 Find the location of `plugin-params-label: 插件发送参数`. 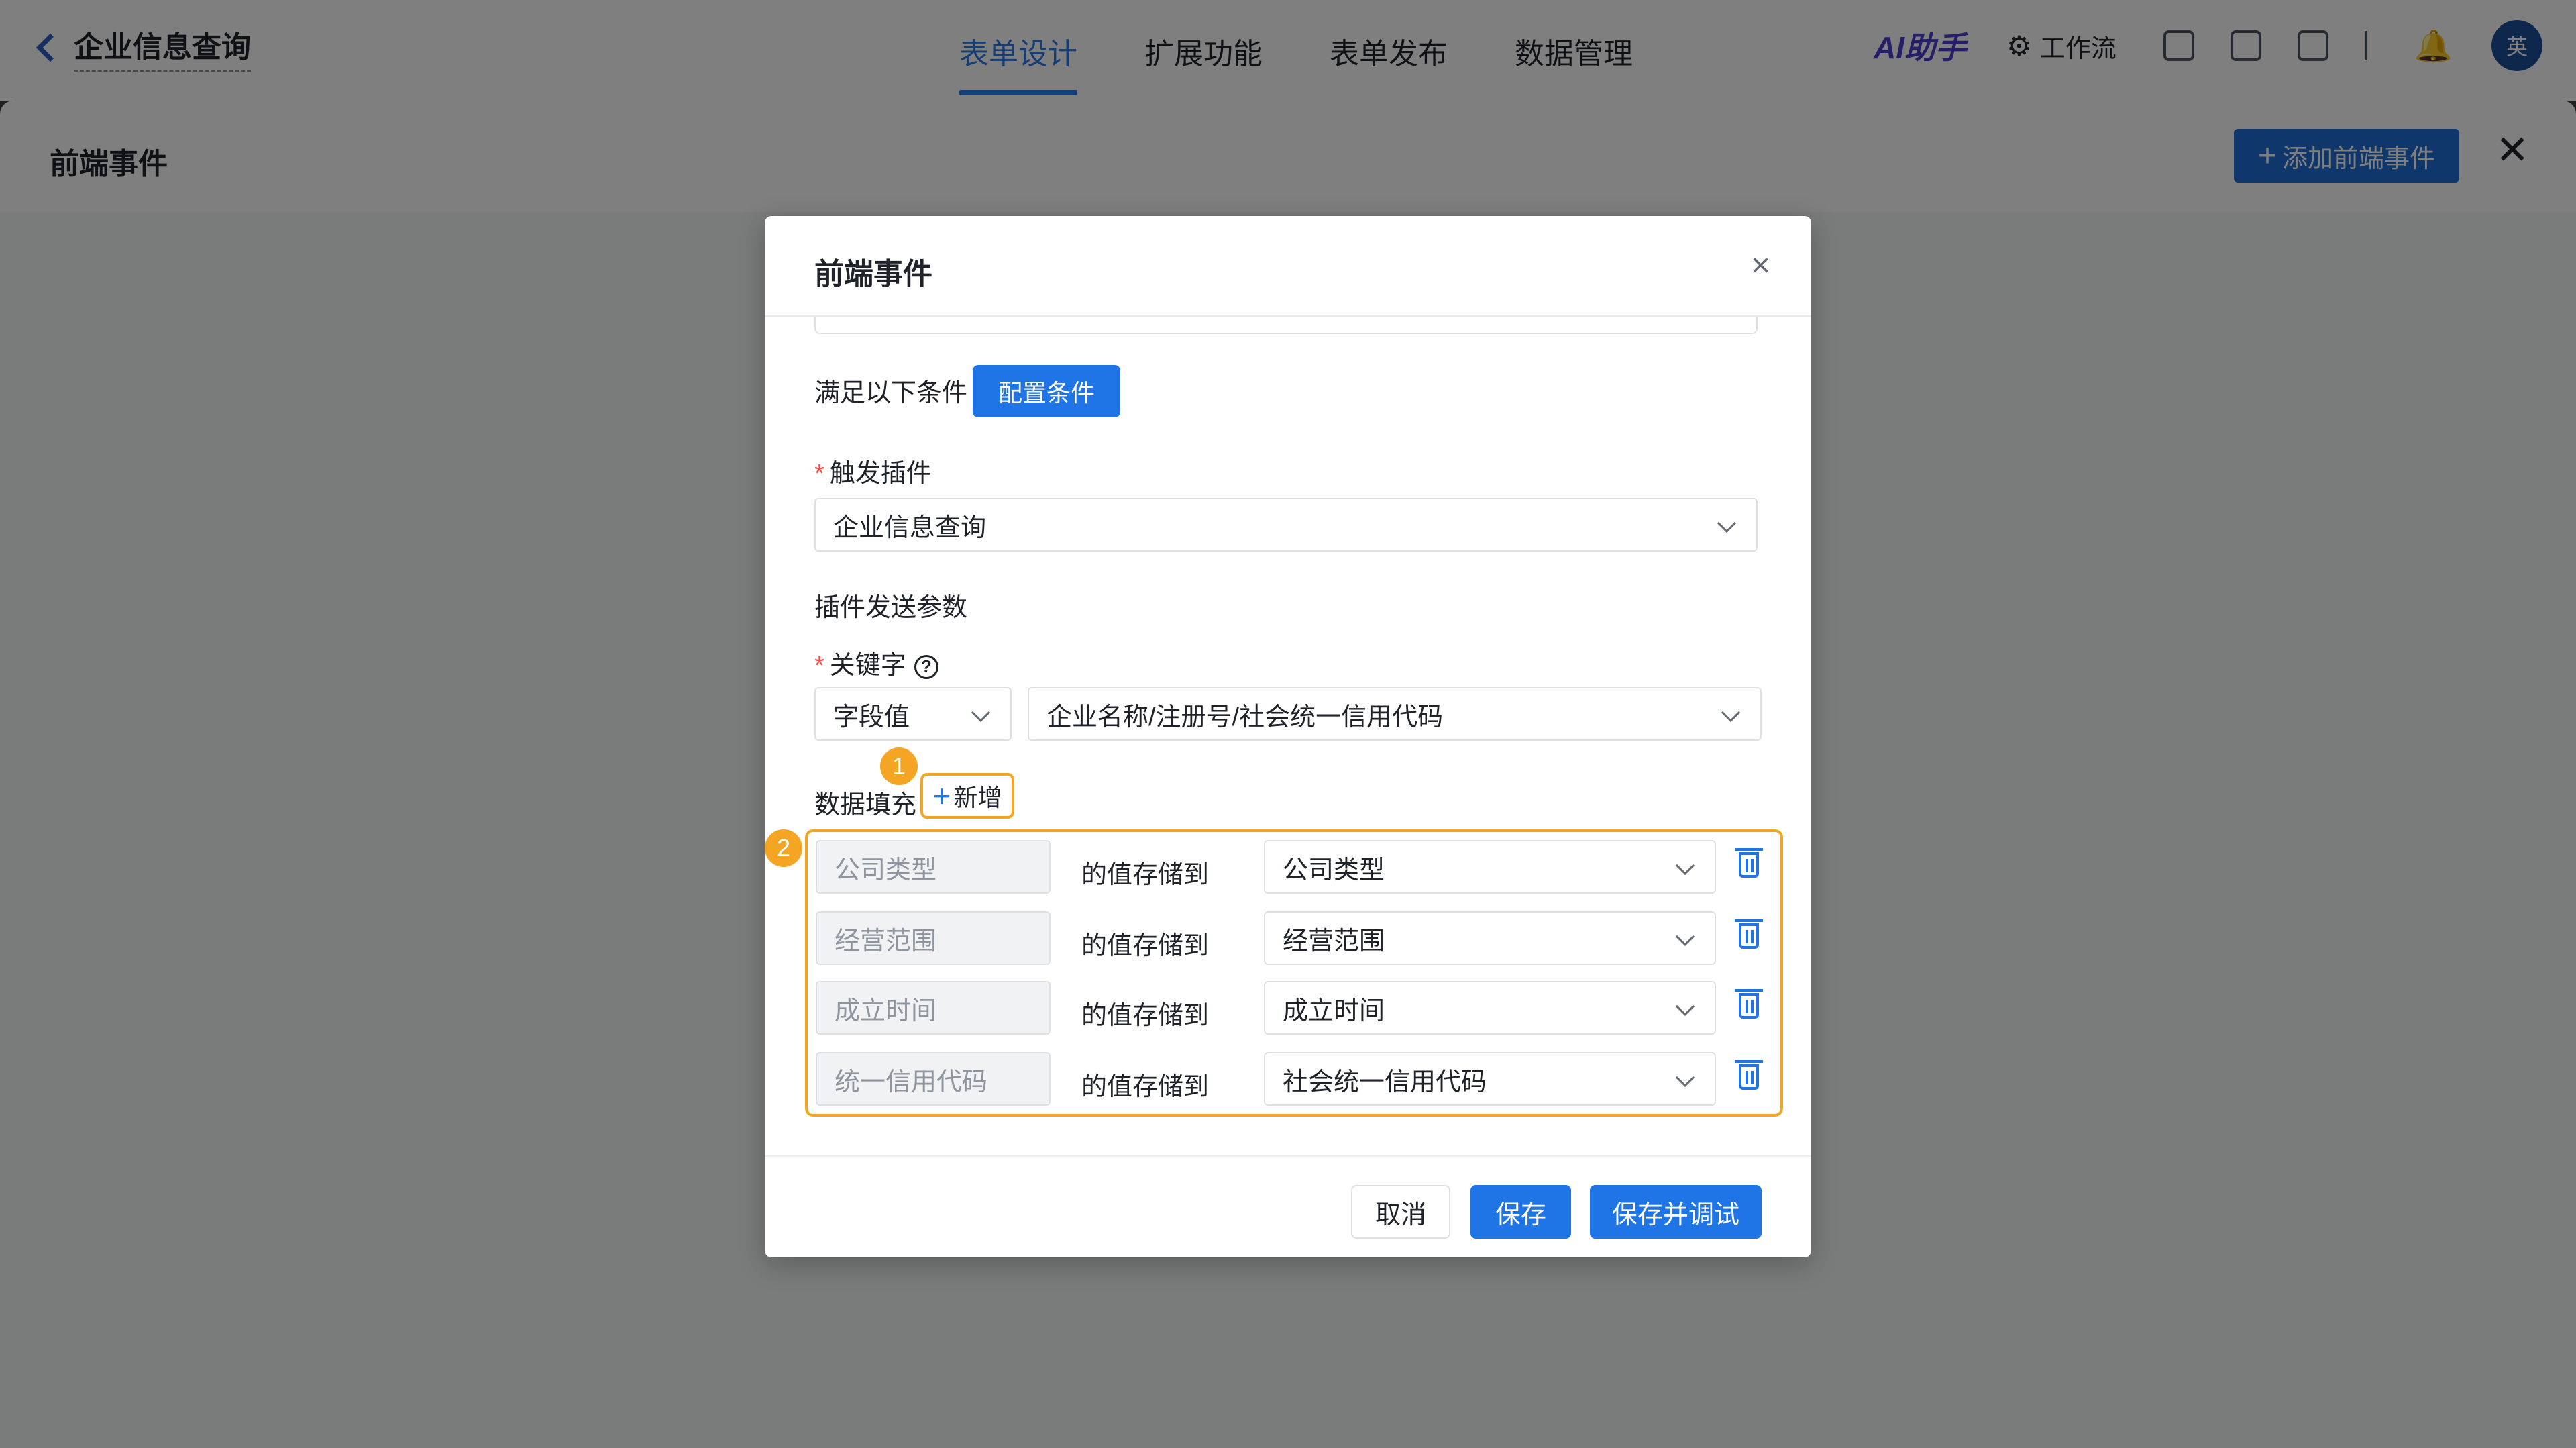

plugin-params-label: 插件发送参数 is located at coordinates (891, 608).